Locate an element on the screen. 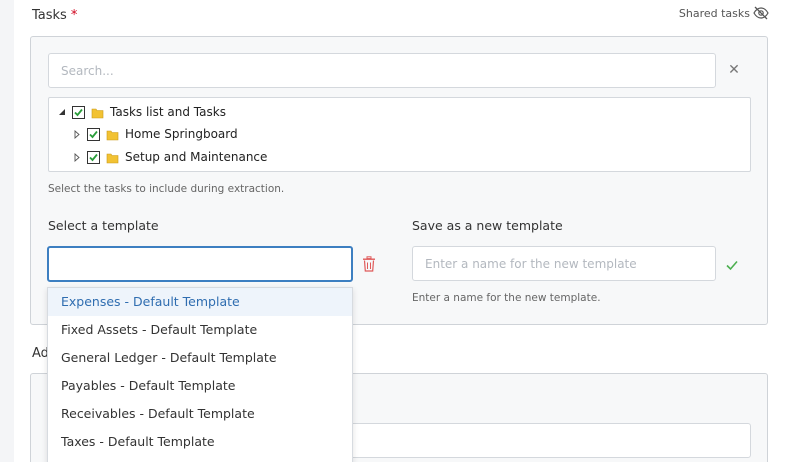 The image size is (799, 462). tree-checkbox-home-springboard is located at coordinates (93, 134).